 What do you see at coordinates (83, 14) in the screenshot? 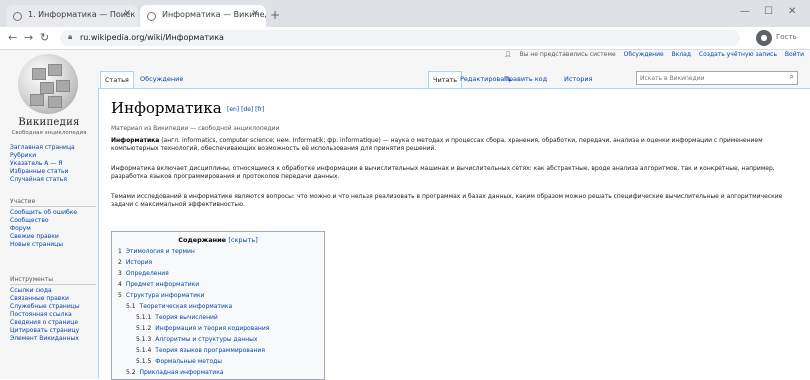
I see `browser-tab-label: 1. Информатика — Поиск в Google` at bounding box center [83, 14].